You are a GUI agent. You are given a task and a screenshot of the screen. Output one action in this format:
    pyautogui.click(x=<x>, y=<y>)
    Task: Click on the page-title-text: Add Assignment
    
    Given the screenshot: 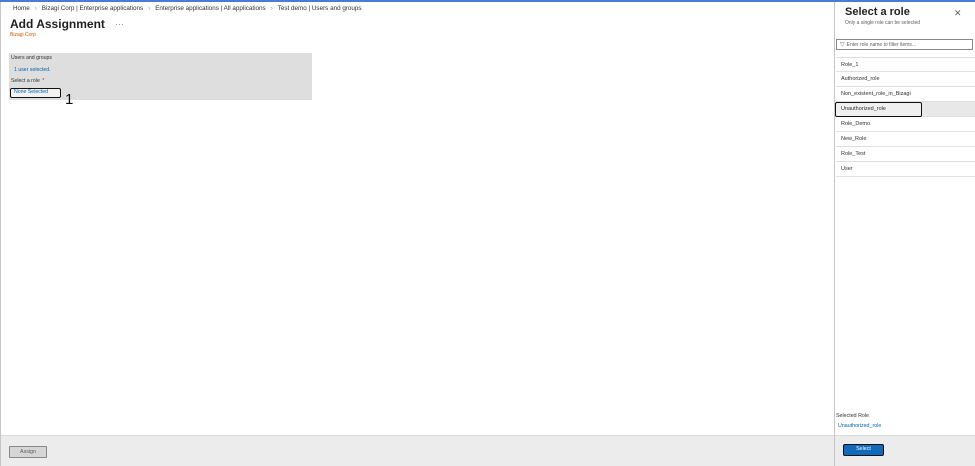 What is the action you would take?
    pyautogui.click(x=57, y=24)
    